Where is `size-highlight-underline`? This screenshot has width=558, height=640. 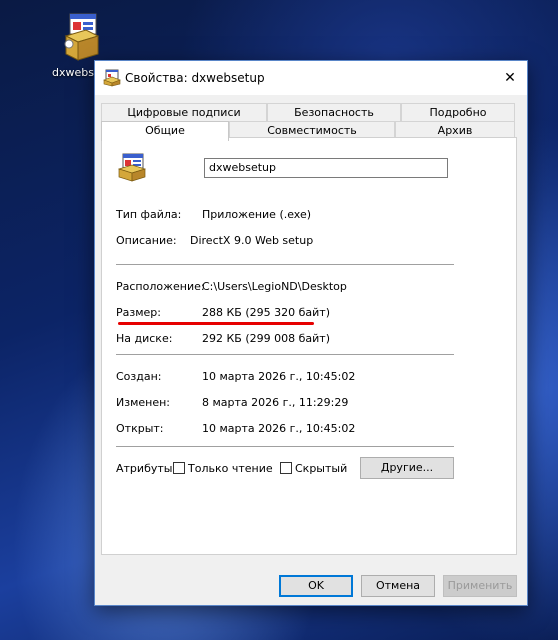 size-highlight-underline is located at coordinates (216, 323).